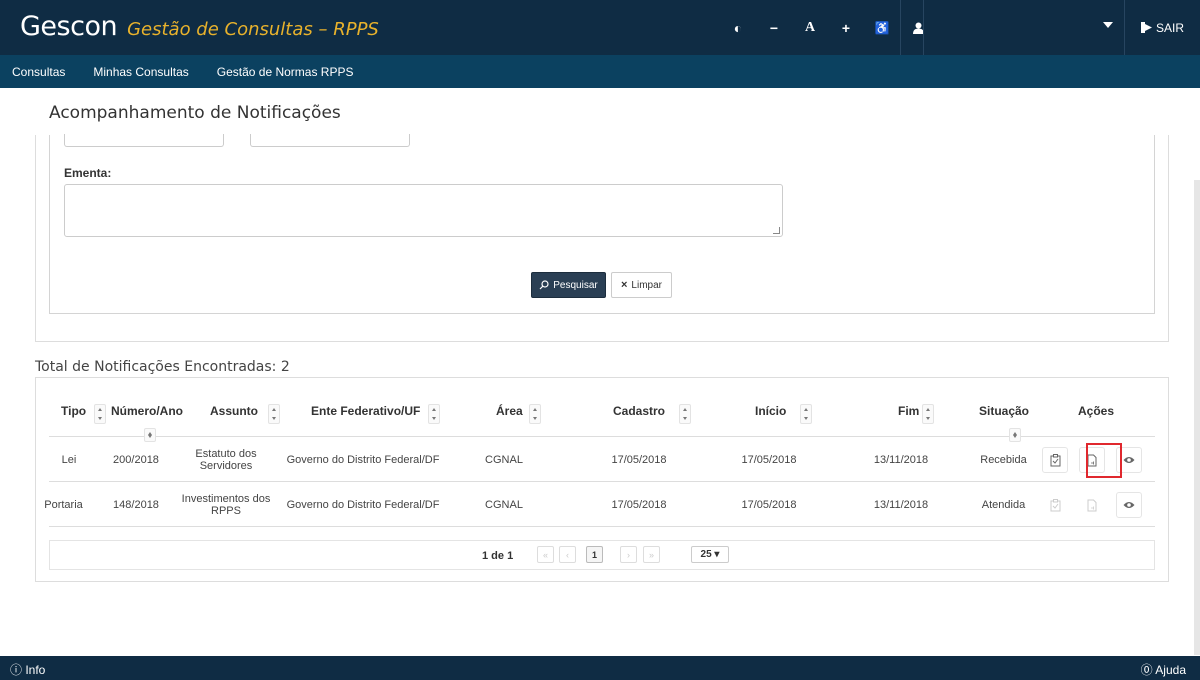  What do you see at coordinates (1104, 460) in the screenshot?
I see `highlight-box` at bounding box center [1104, 460].